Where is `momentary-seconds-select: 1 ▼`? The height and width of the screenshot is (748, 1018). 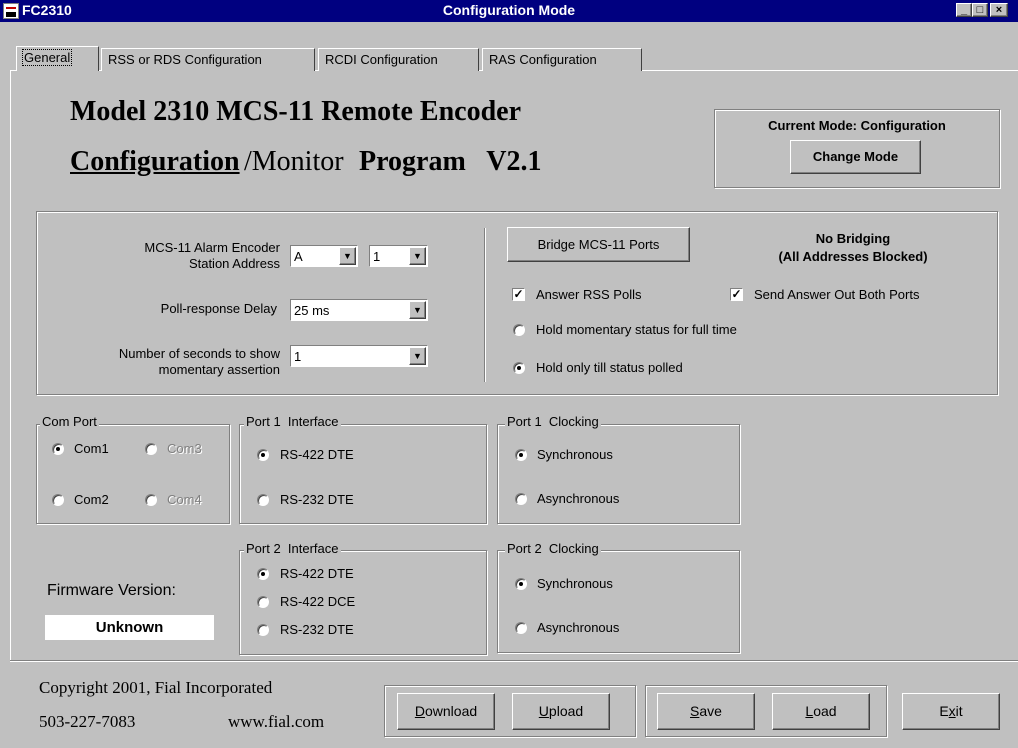
momentary-seconds-select: 1 ▼ is located at coordinates (359, 356).